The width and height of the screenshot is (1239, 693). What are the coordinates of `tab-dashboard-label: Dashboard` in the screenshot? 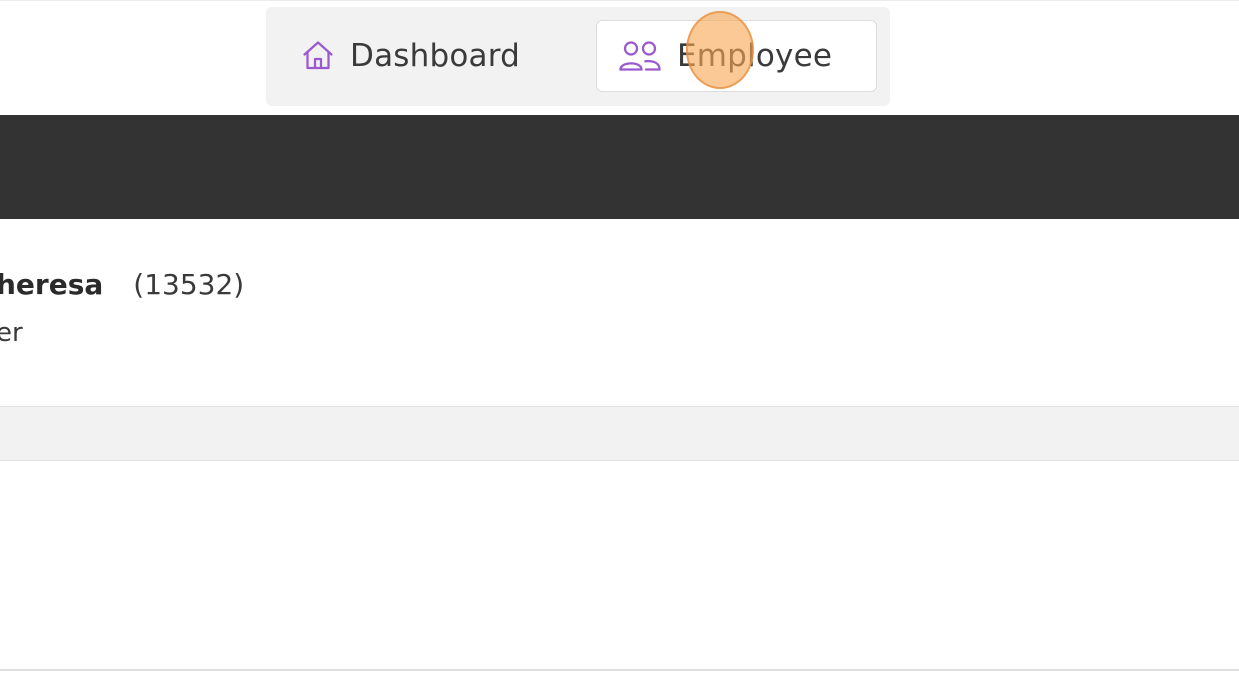 It's located at (435, 56).